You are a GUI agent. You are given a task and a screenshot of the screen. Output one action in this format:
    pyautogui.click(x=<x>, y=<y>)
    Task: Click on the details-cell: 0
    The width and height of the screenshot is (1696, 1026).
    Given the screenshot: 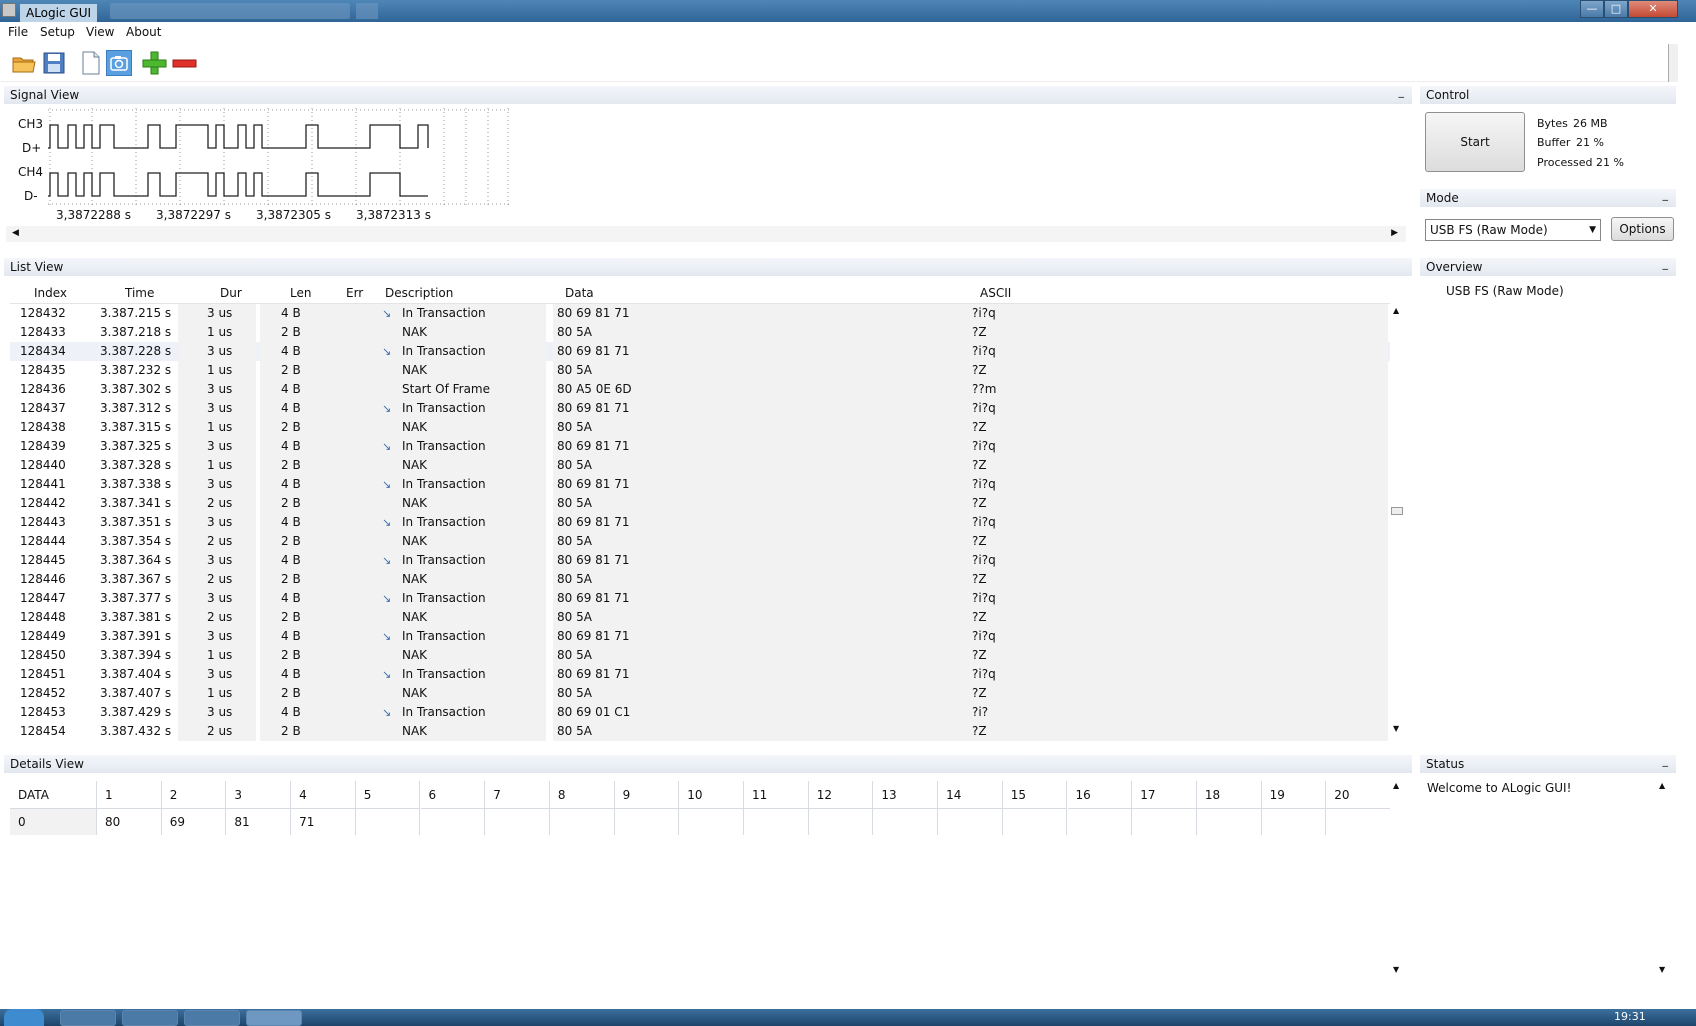 What is the action you would take?
    pyautogui.click(x=53, y=822)
    